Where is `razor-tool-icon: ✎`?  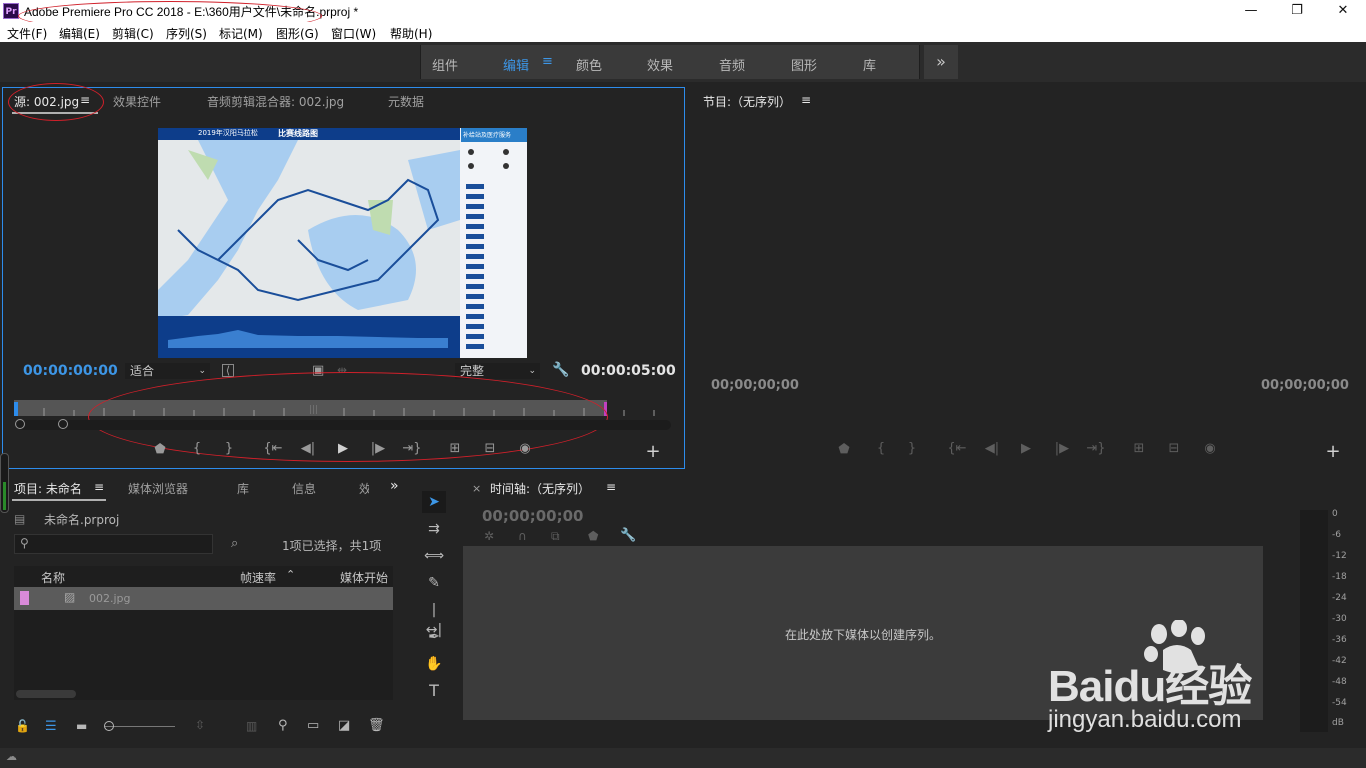
razor-tool-icon: ✎ is located at coordinates (434, 583).